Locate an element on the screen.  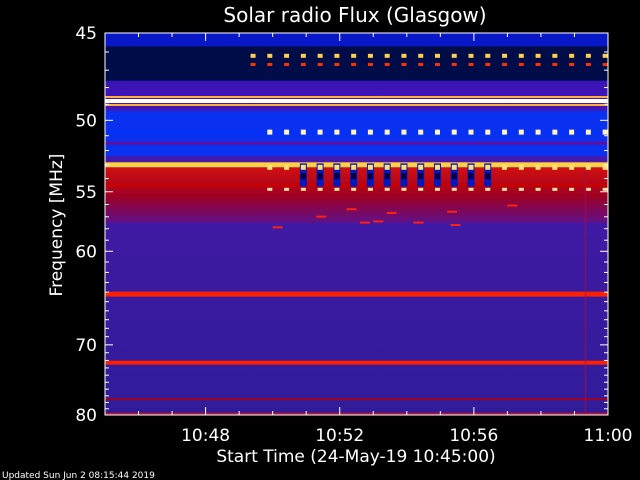
x-tick-label: 10:48 is located at coordinates (205, 436).